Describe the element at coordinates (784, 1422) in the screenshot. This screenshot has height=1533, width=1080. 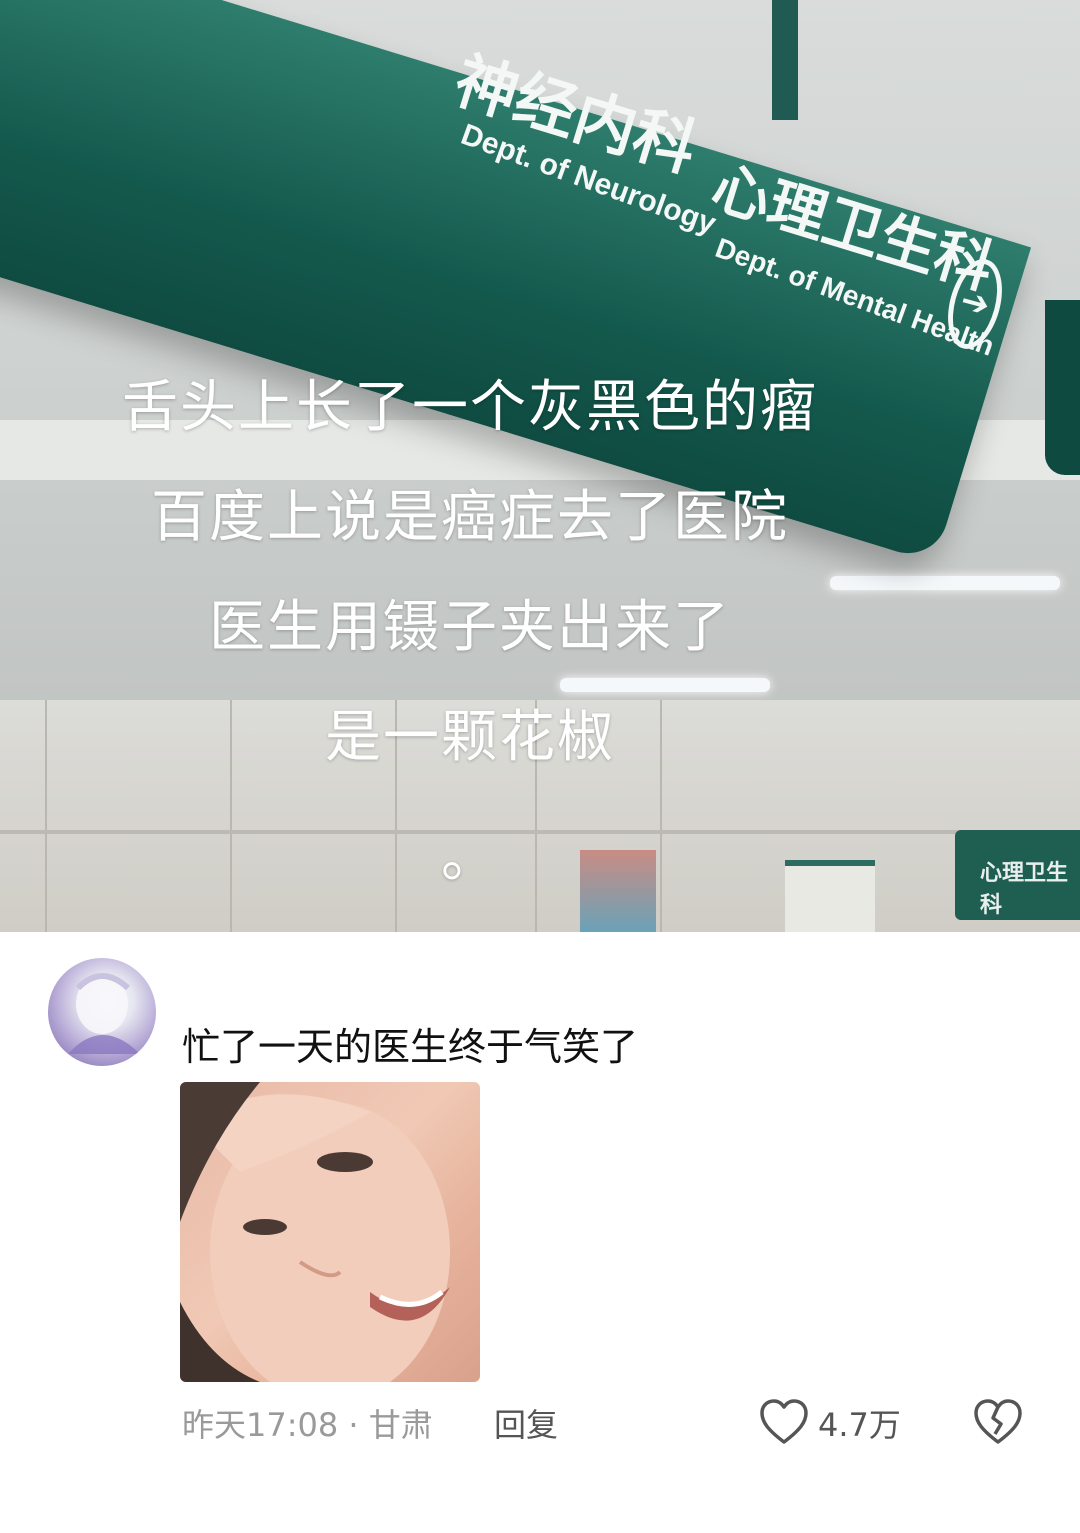
I see `heart-outline-icon` at that location.